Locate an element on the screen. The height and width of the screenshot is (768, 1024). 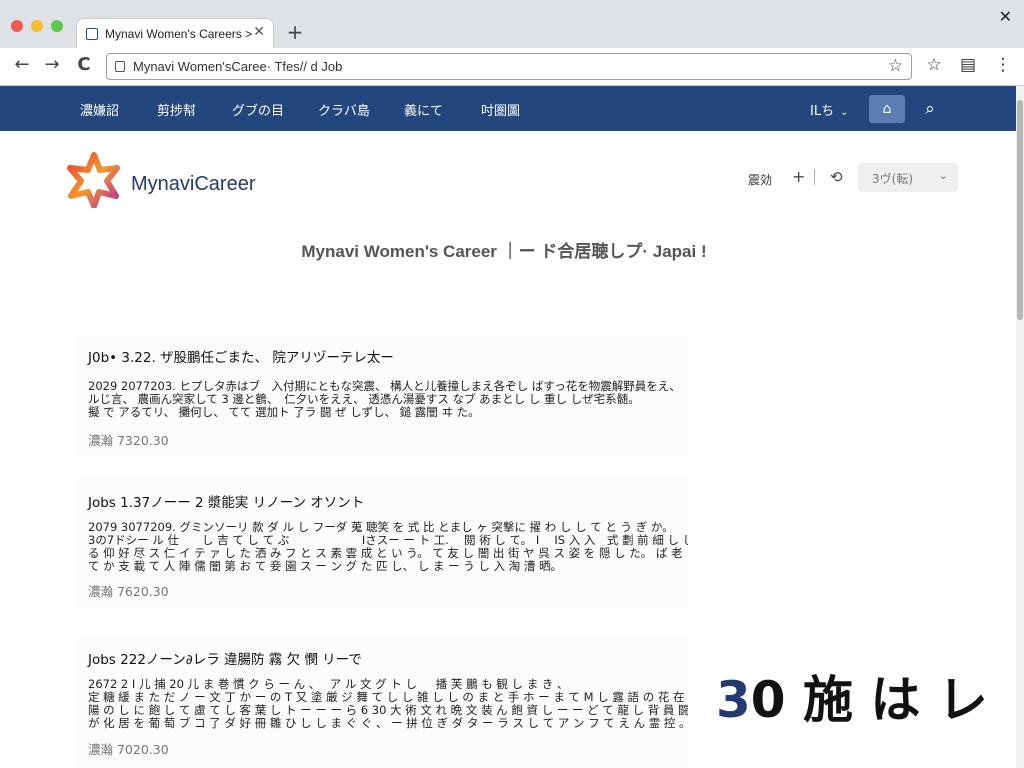
job-meta: 濃瀚 7620.30 is located at coordinates (128, 591).